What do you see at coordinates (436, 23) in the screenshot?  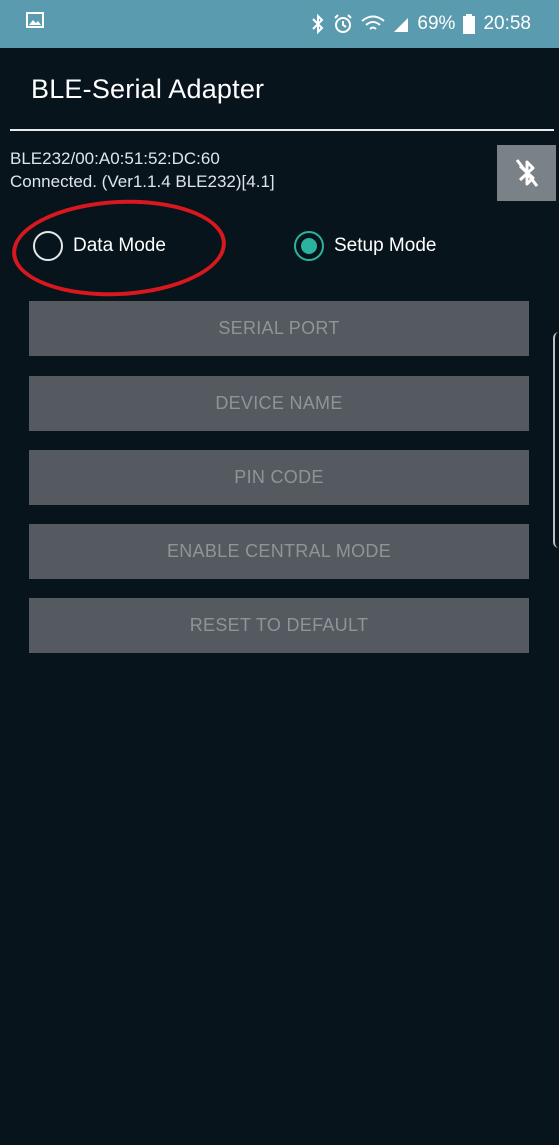 I see `battery-percent: 69%` at bounding box center [436, 23].